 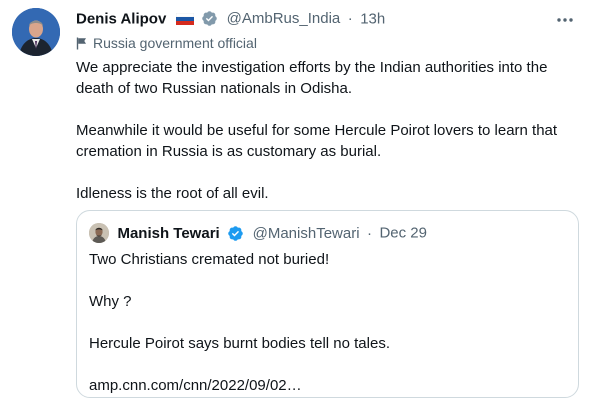 I want to click on avatar-photo-icon, so click(x=36, y=32).